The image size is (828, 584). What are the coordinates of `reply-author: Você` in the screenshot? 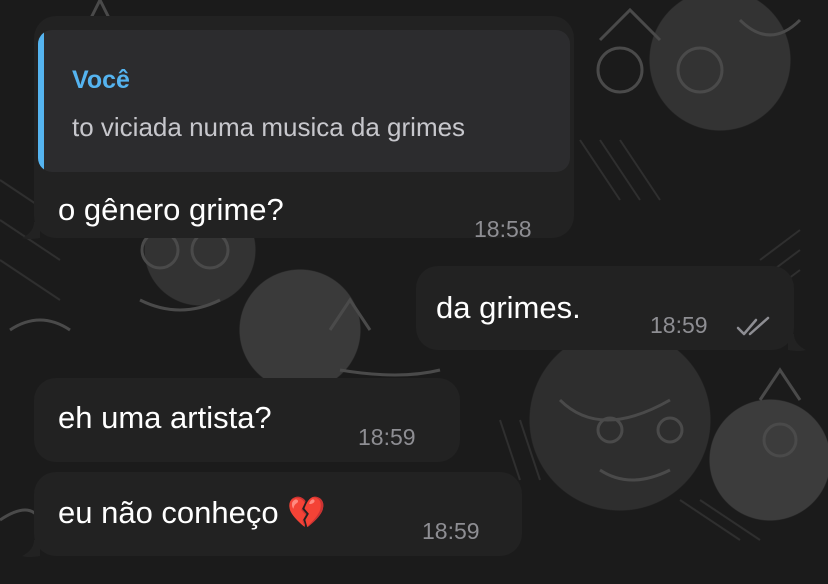 It's located at (101, 80).